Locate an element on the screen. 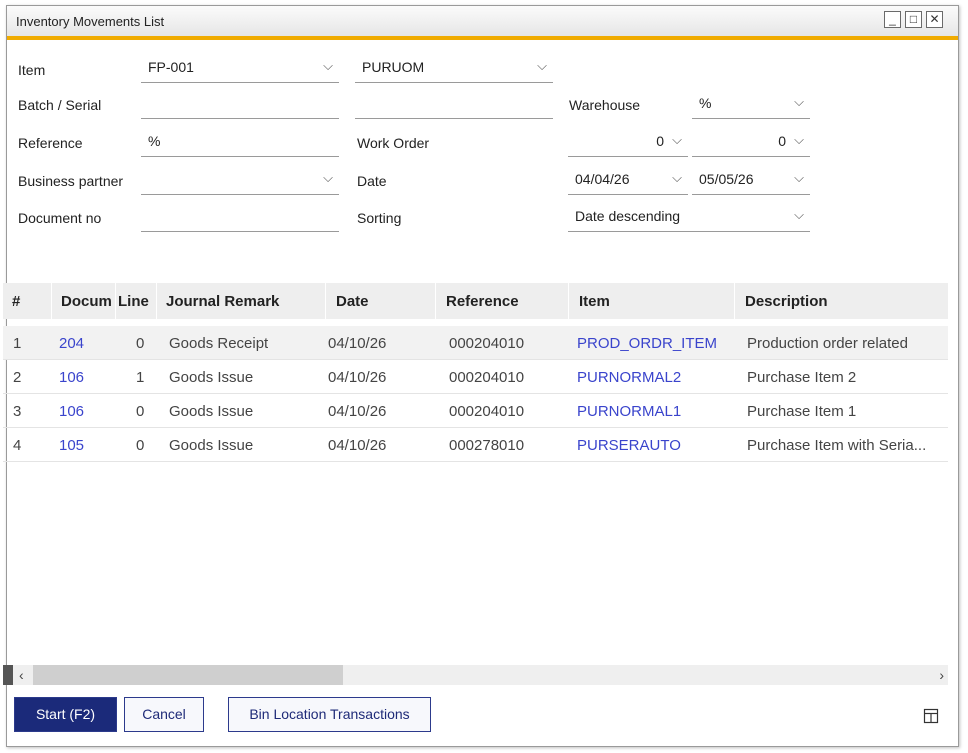 The image size is (968, 753). close-button: ✕ is located at coordinates (934, 19).